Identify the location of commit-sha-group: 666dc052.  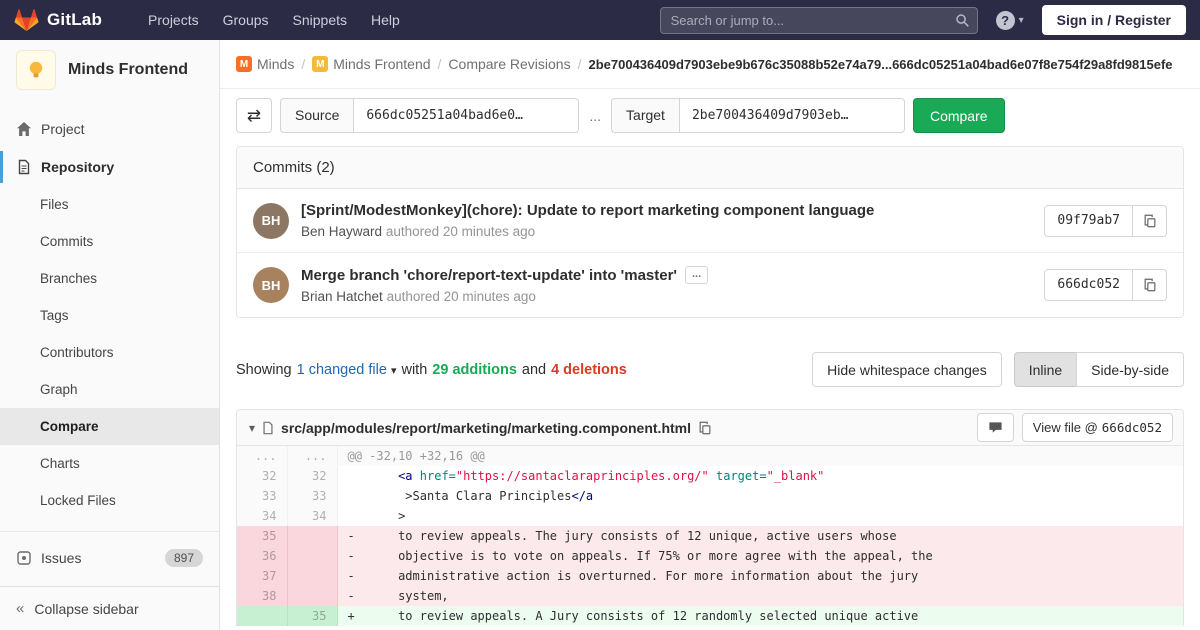
(1105, 285).